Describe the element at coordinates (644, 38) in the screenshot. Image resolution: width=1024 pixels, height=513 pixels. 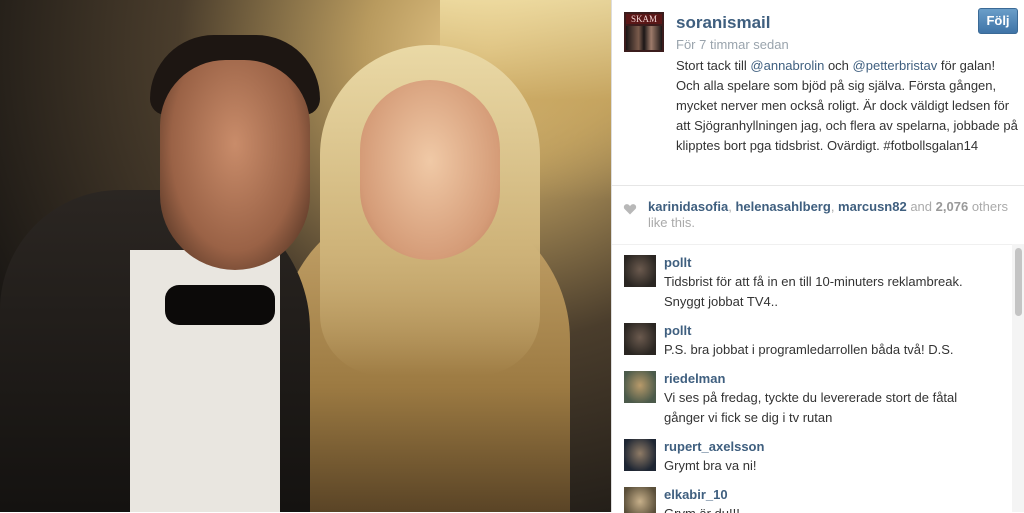
I see `avatar-image` at that location.